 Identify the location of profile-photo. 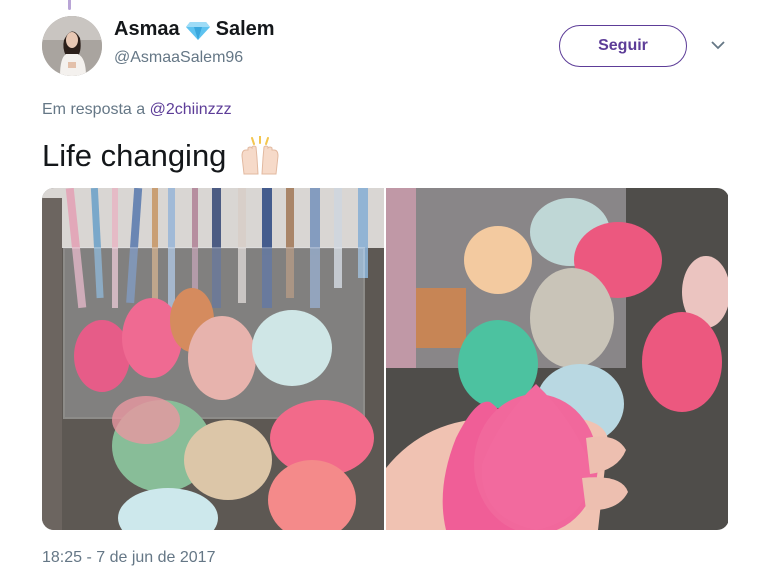
(72, 46).